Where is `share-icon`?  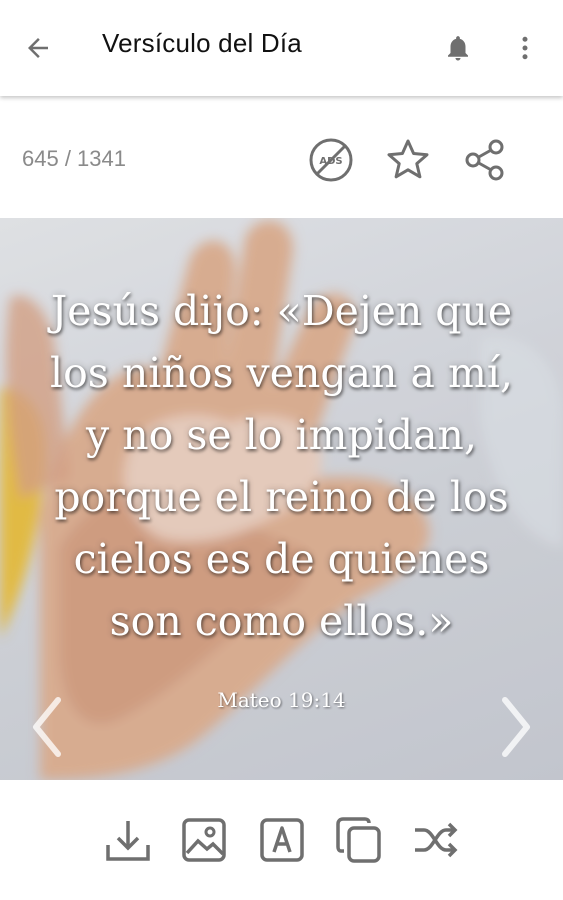
share-icon is located at coordinates (484, 160).